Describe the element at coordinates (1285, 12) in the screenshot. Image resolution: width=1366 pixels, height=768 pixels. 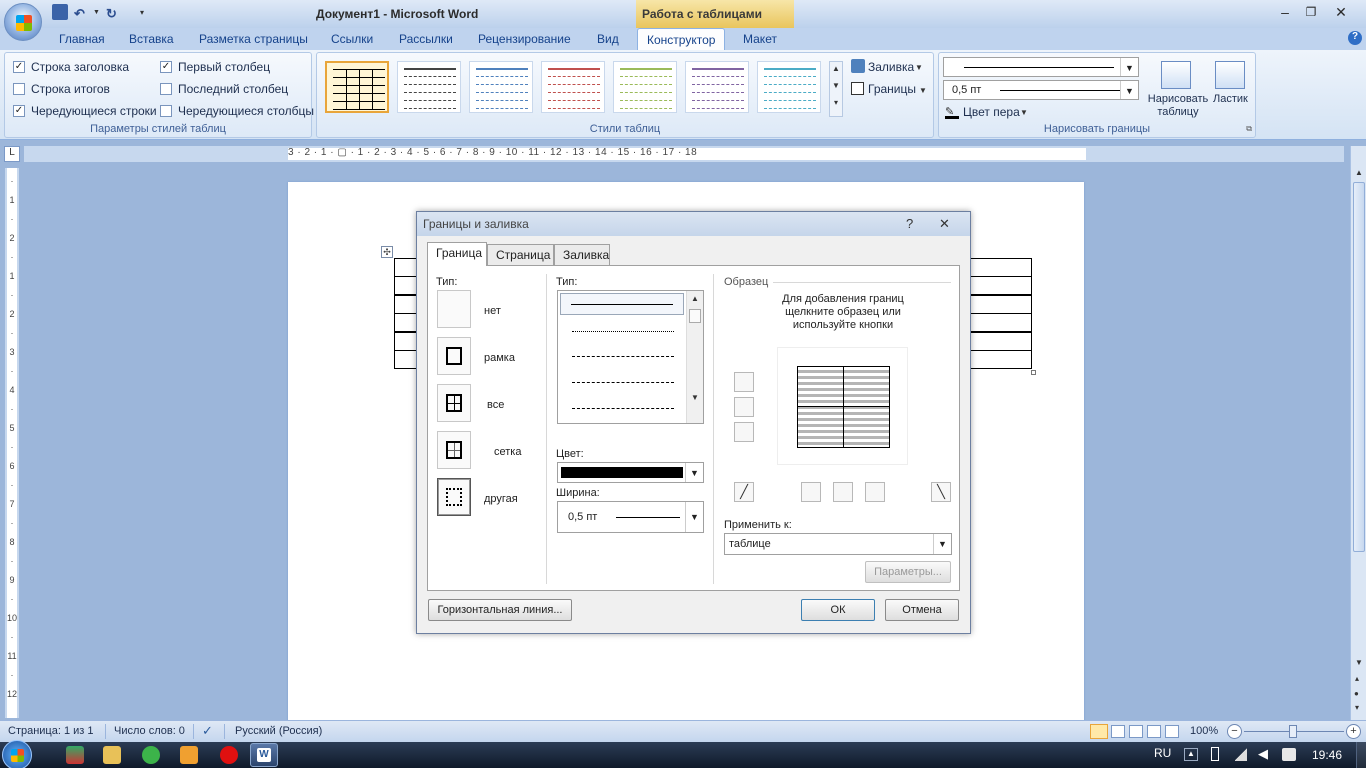
I see `minimize-button: ‒` at that location.